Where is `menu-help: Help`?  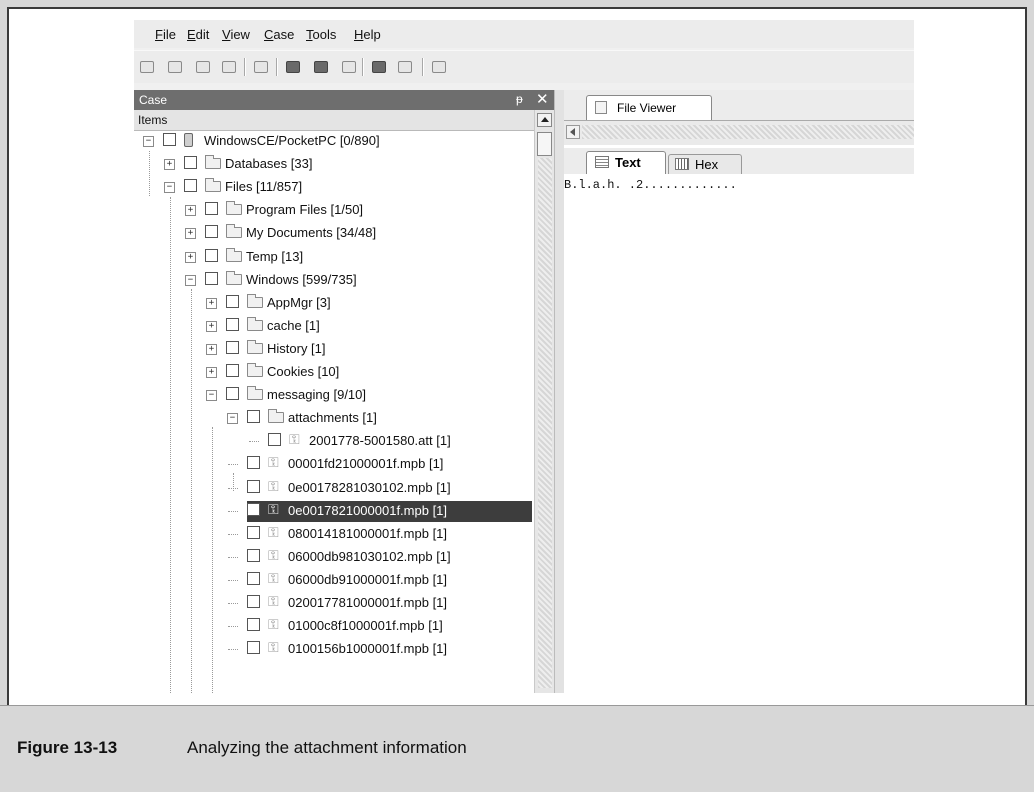 menu-help: Help is located at coordinates (367, 34).